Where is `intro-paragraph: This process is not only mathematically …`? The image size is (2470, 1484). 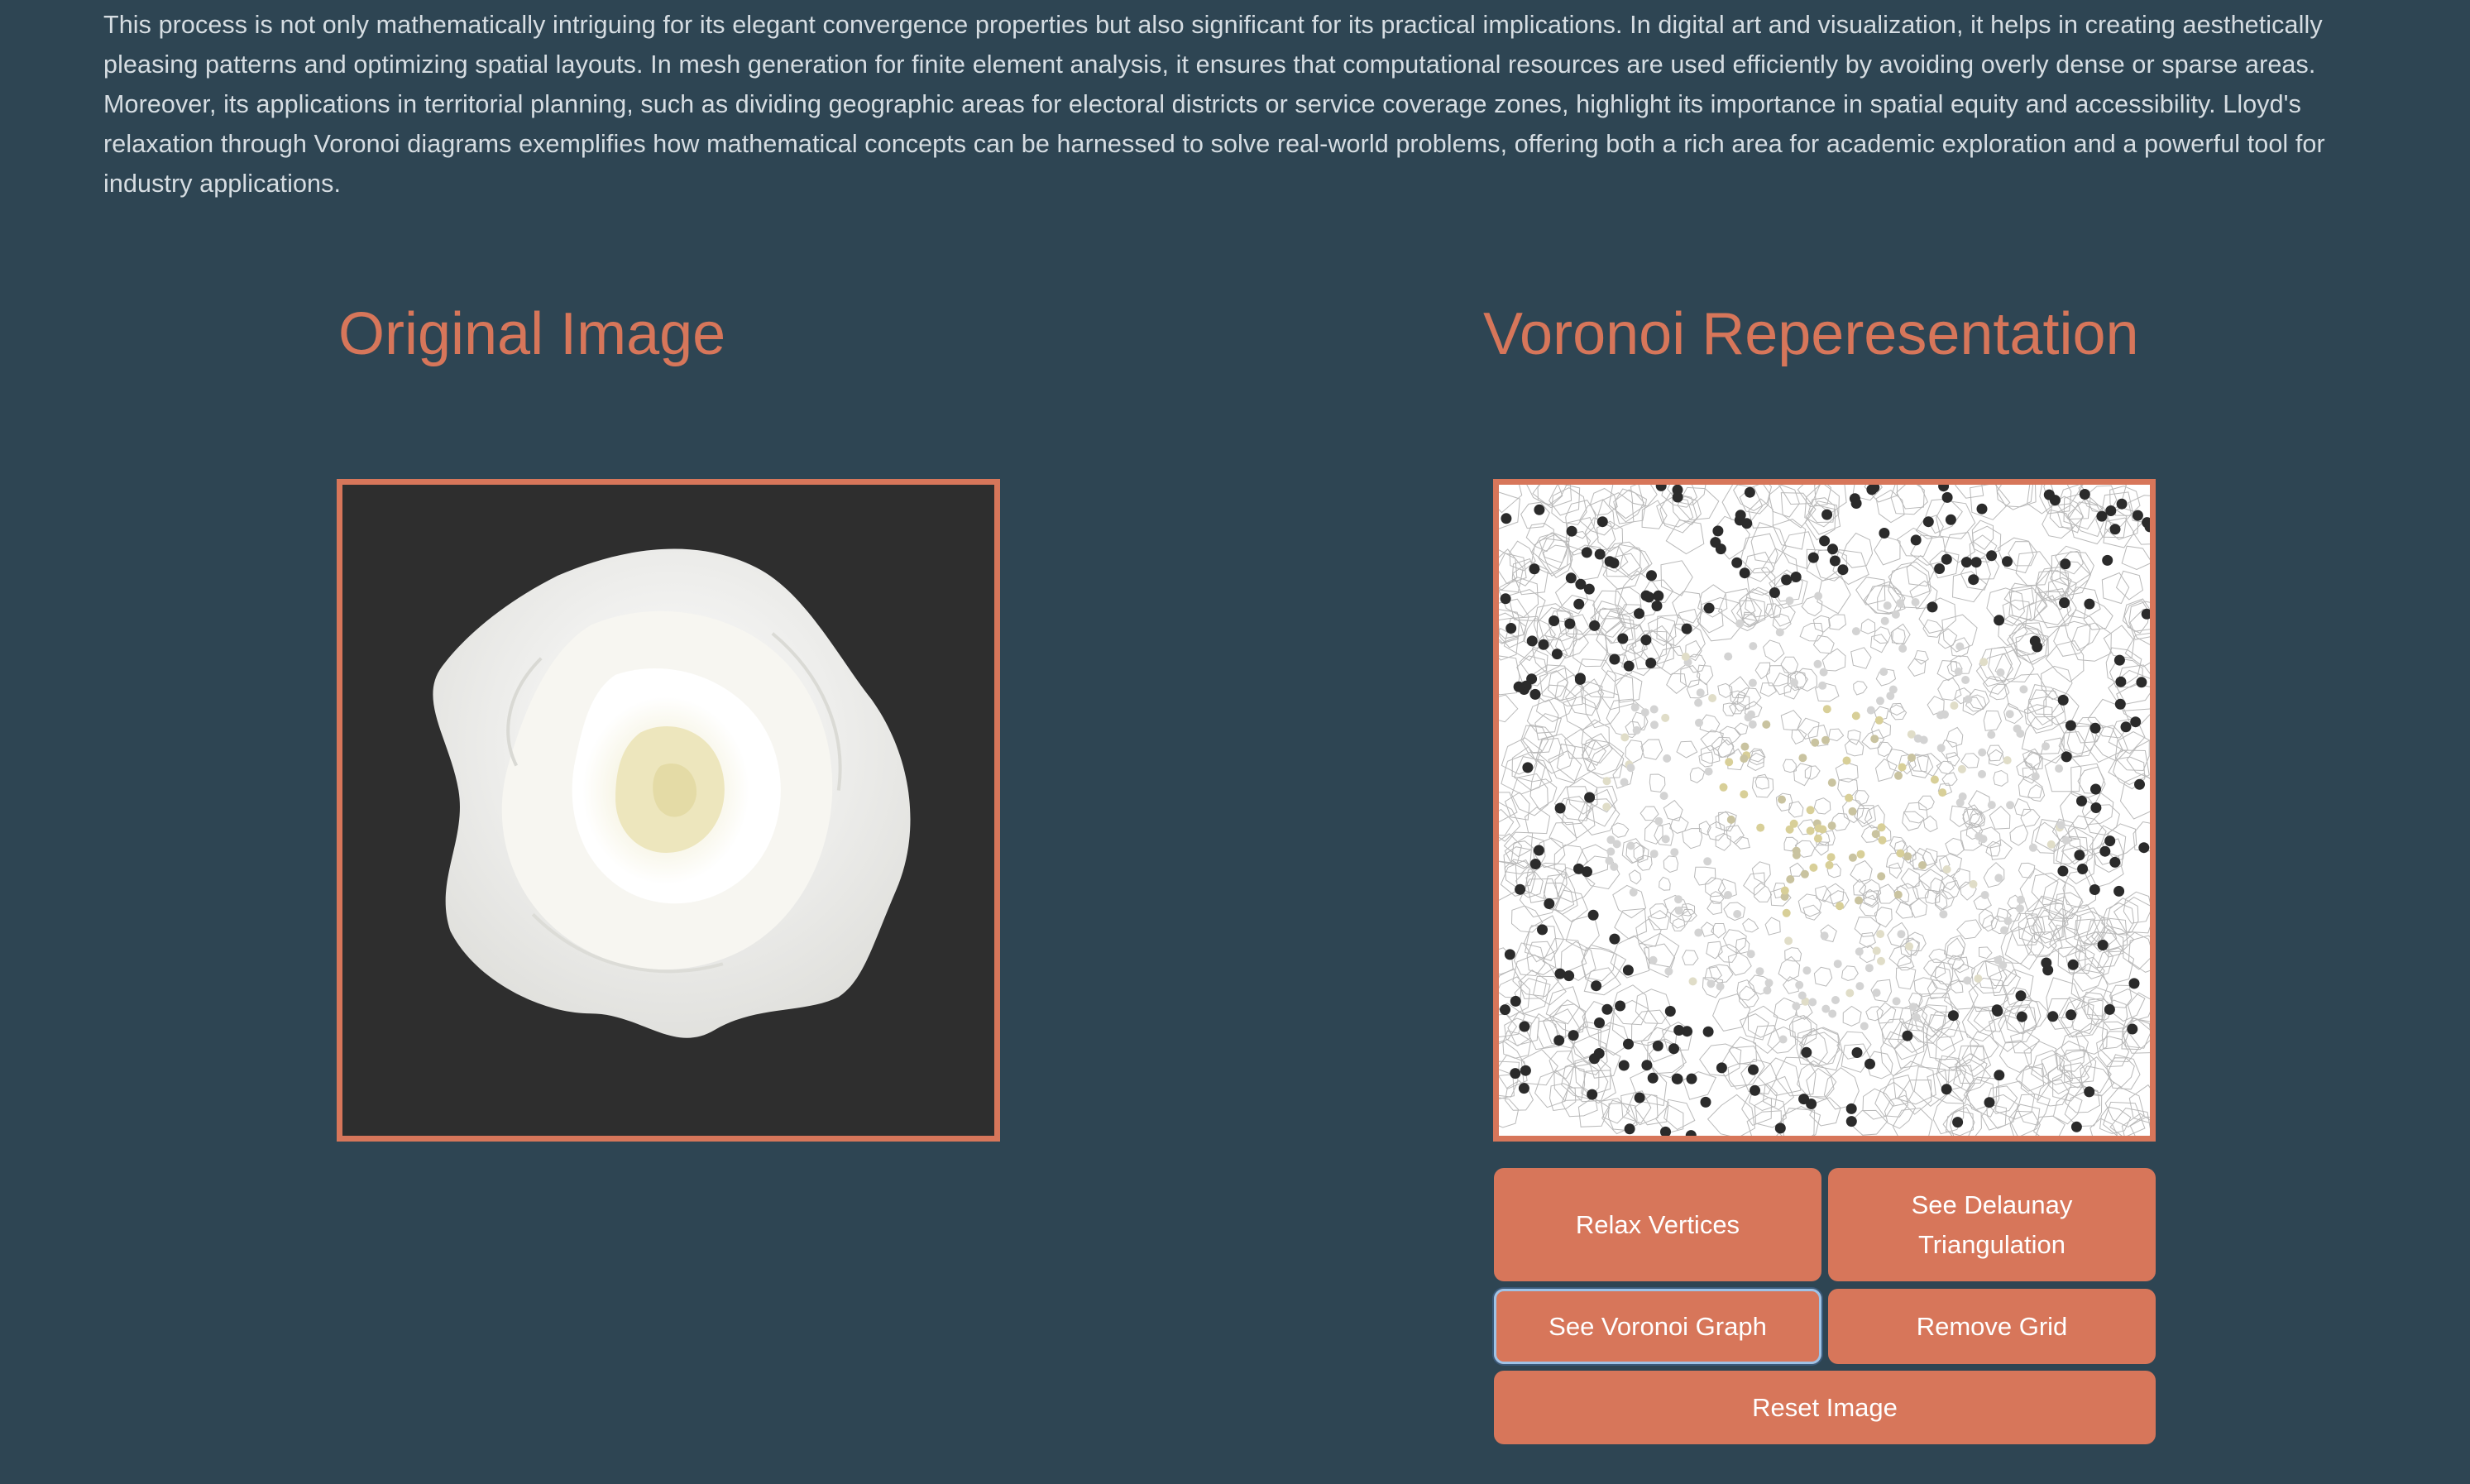 intro-paragraph: This process is not only mathematically … is located at coordinates (1214, 104).